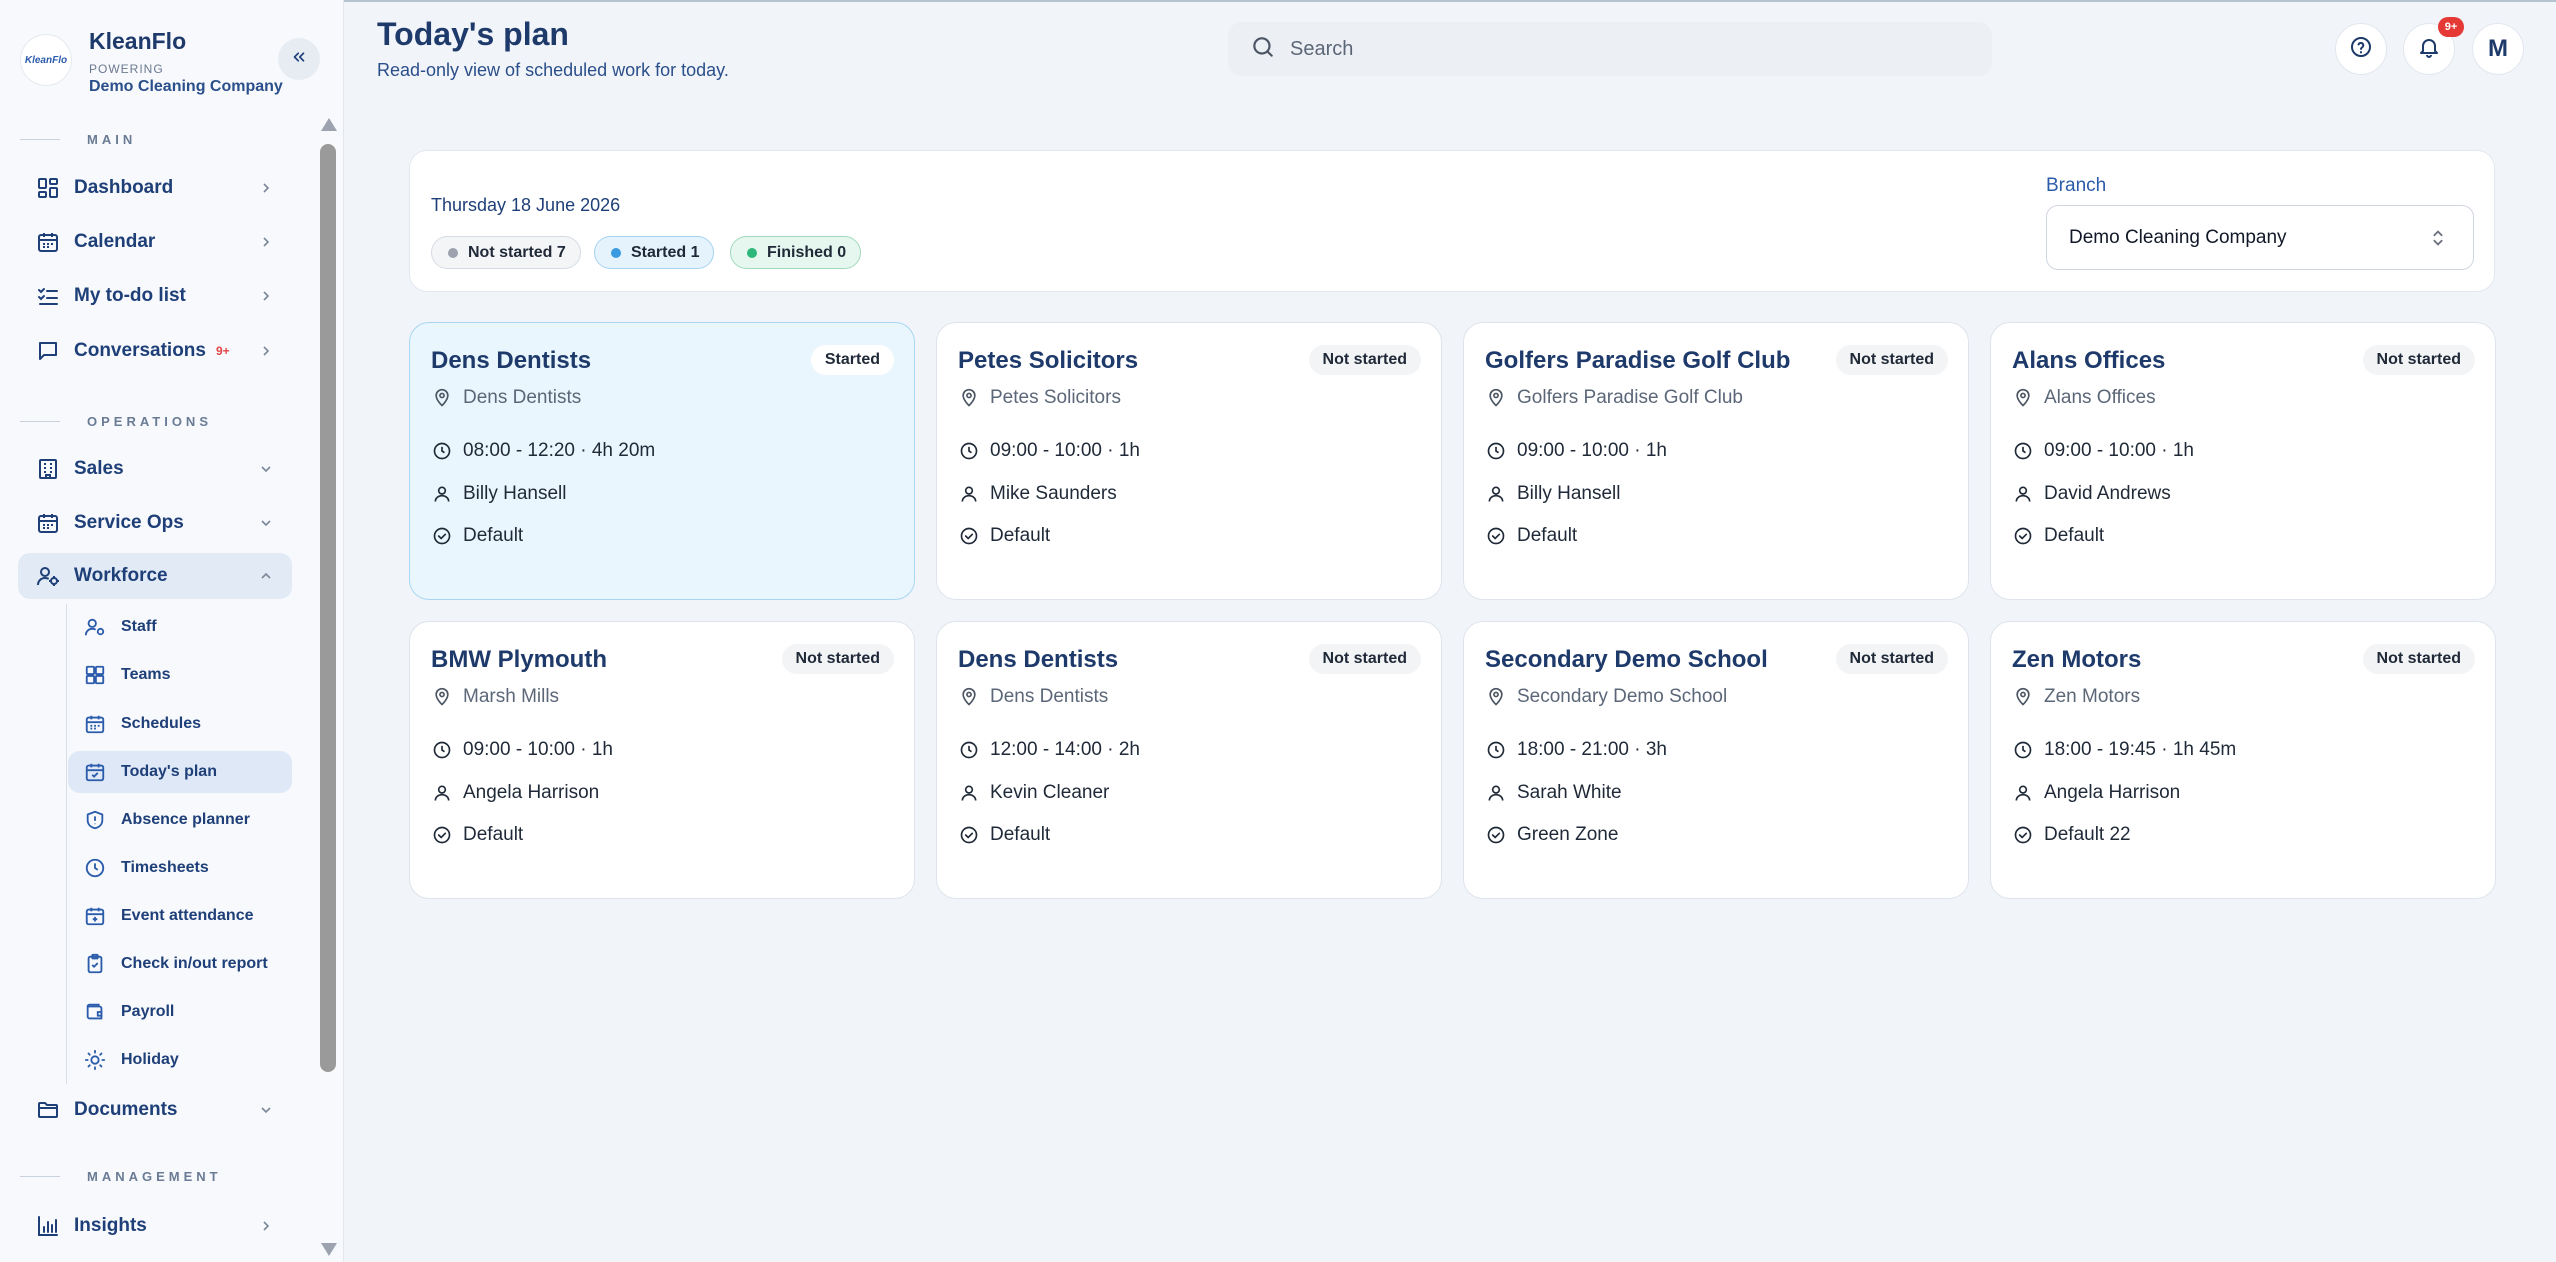 The image size is (2556, 1262). Describe the element at coordinates (180, 820) in the screenshot. I see `sidebar-subitem-absence-planner: Absence planner` at that location.